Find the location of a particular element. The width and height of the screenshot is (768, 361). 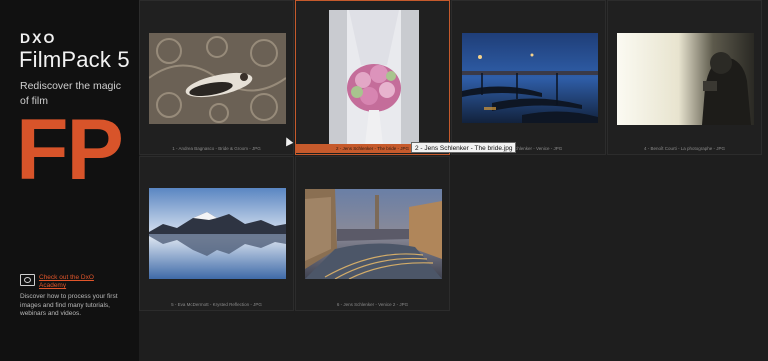

thumbnail-cell: 2 - Jens Schlenker - The bride - JPG is located at coordinates (372, 77).